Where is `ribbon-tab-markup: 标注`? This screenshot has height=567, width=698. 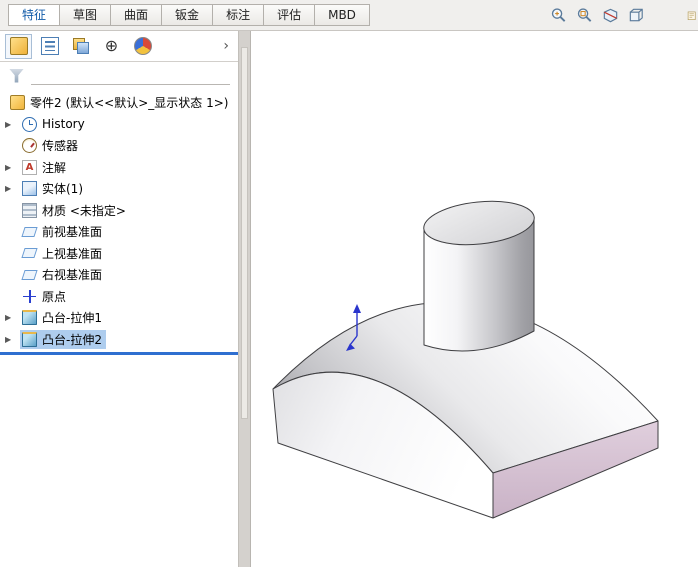 ribbon-tab-markup: 标注 is located at coordinates (239, 15).